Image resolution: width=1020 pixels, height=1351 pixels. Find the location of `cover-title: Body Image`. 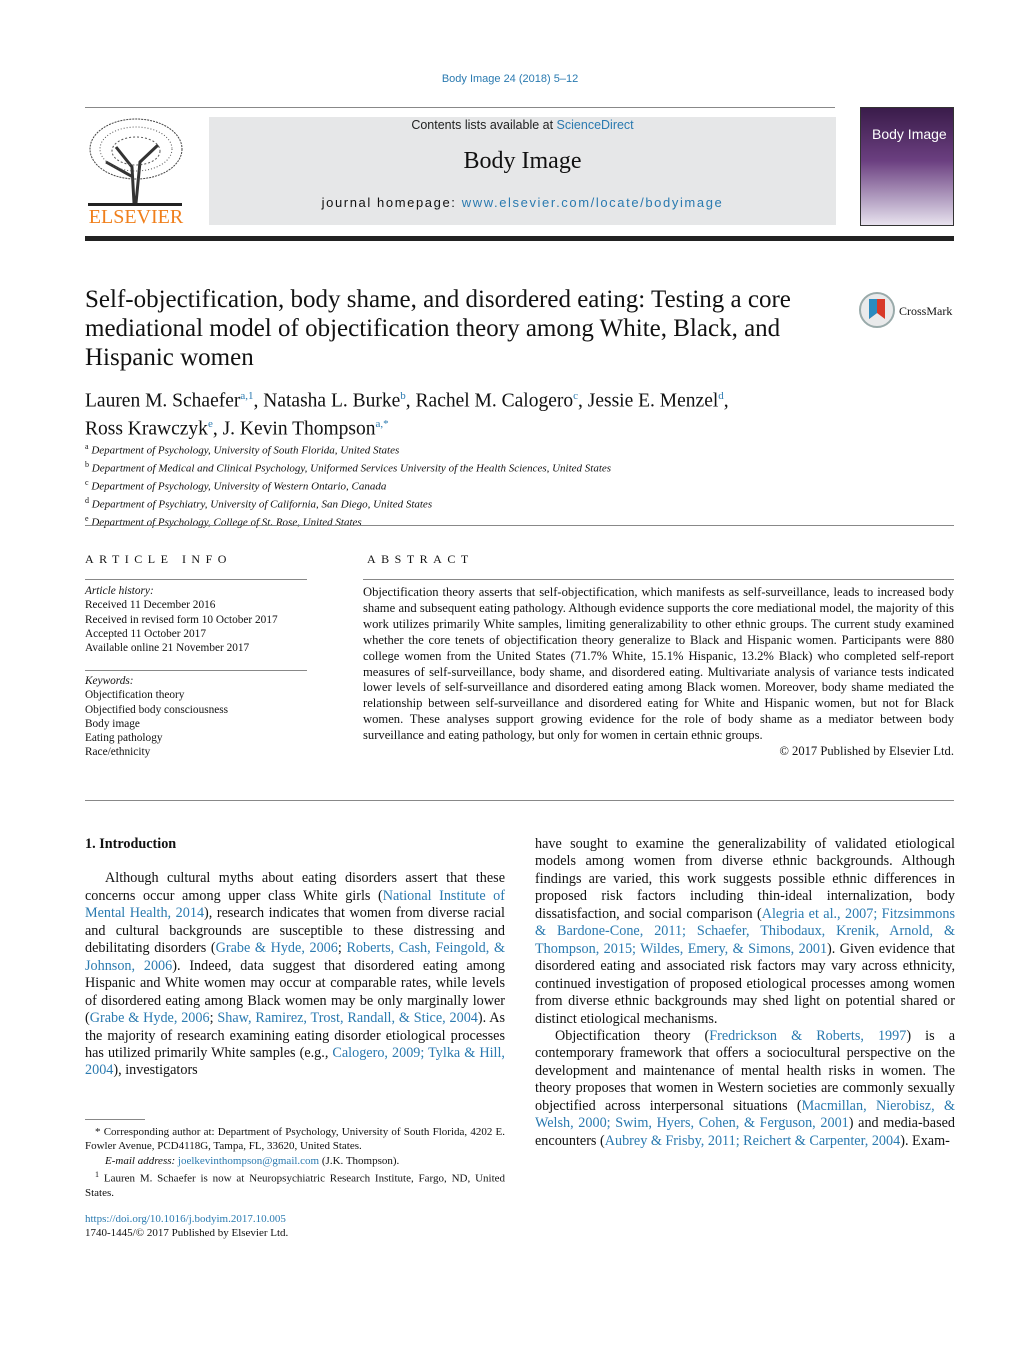

cover-title: Body Image is located at coordinates (909, 134).